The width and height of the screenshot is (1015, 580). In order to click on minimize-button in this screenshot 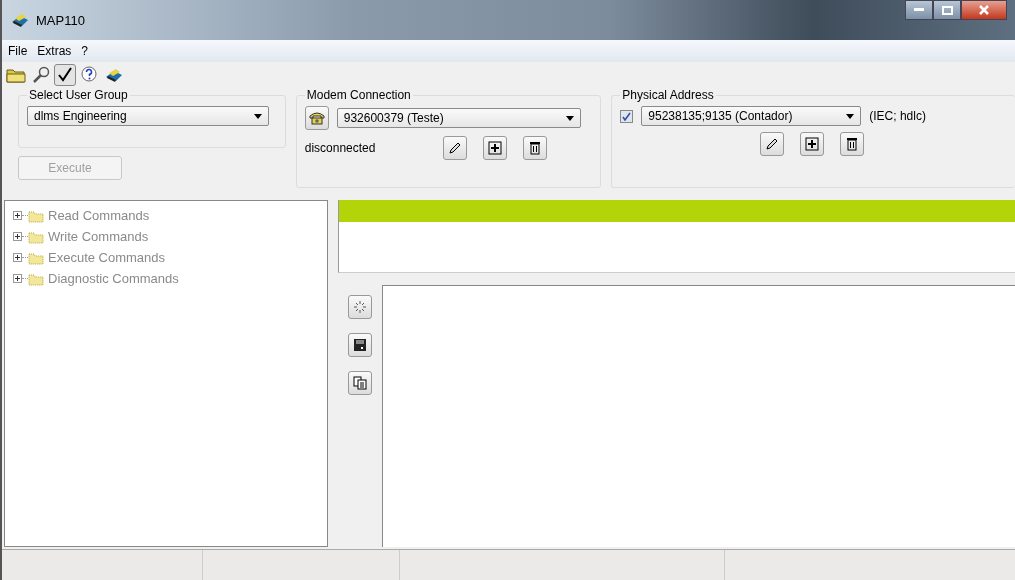, I will do `click(919, 10)`.